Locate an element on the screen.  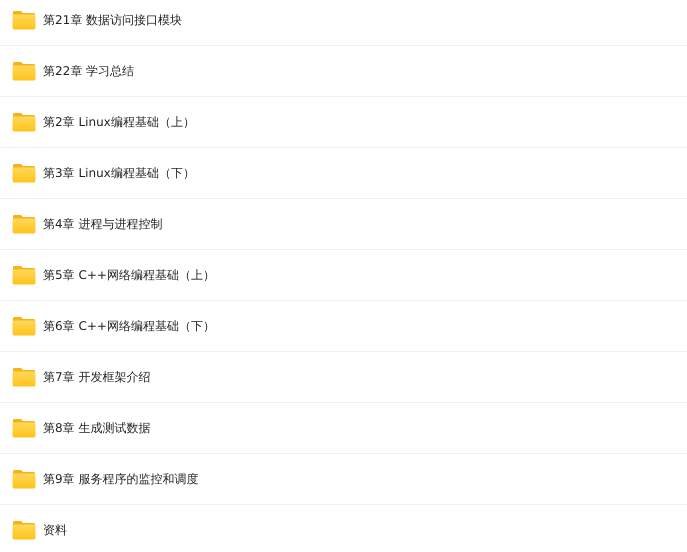
folder-name: 第6章 C++网络编程基础（下） is located at coordinates (129, 326).